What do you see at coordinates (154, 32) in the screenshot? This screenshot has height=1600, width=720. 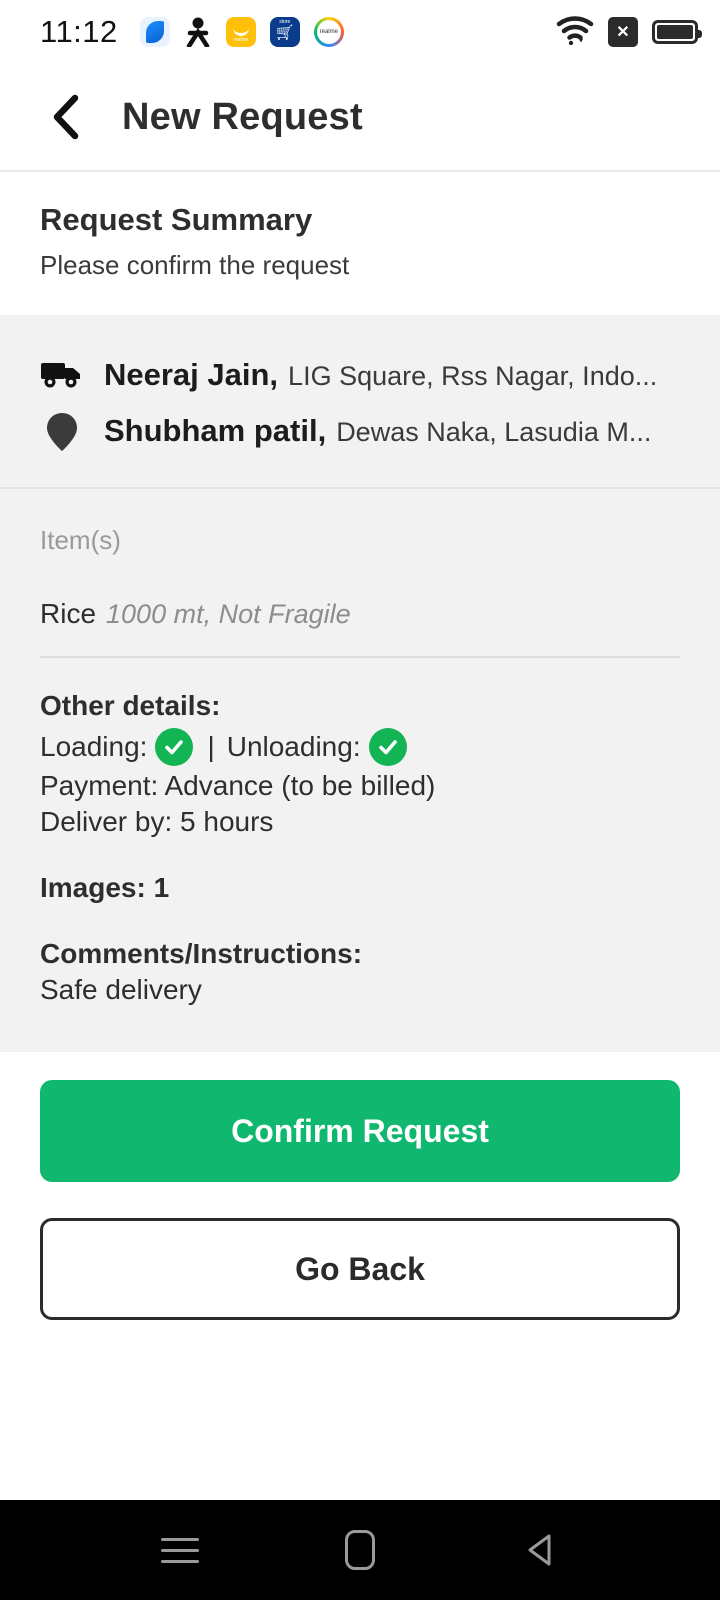 I see `messages-app-icon` at bounding box center [154, 32].